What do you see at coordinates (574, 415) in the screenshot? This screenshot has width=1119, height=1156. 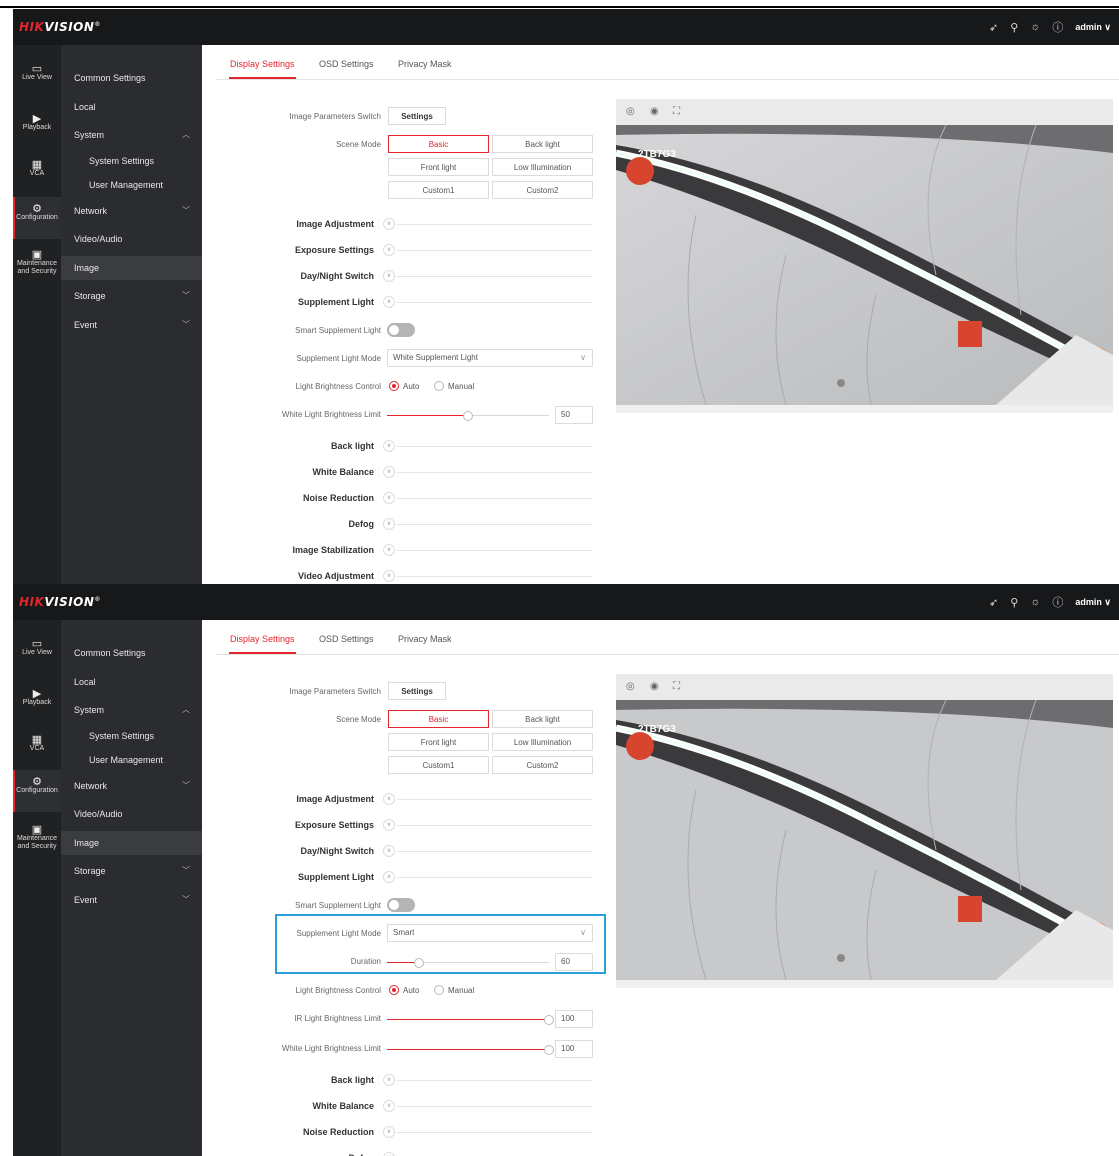 I see `white-light-limit-input: 50` at bounding box center [574, 415].